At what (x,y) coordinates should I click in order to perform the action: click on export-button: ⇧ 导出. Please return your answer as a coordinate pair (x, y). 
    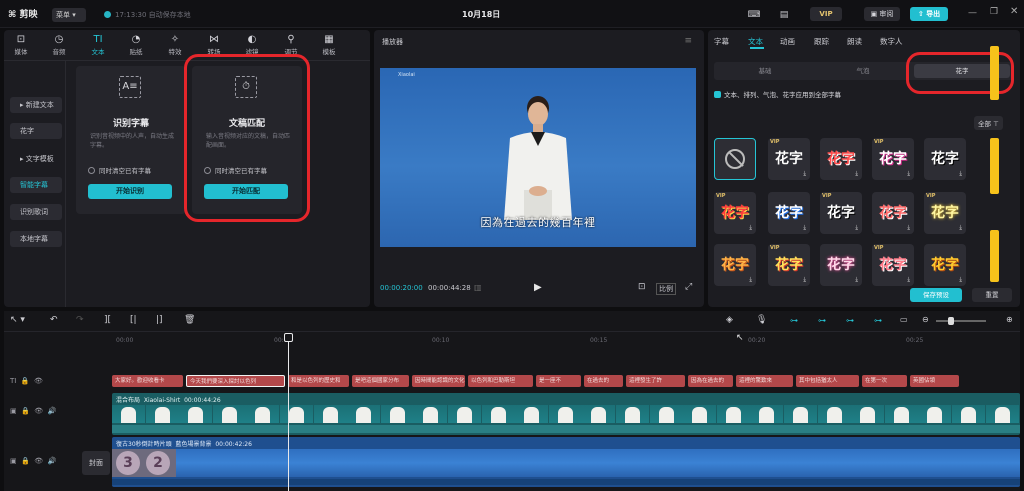
    Looking at the image, I should click on (929, 14).